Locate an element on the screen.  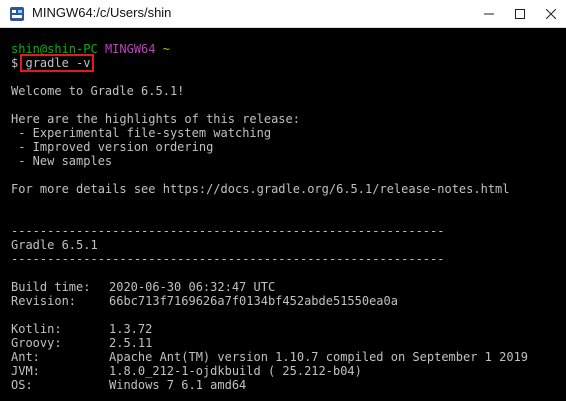
version-line: Gradle 6.5.1 is located at coordinates (54, 245).